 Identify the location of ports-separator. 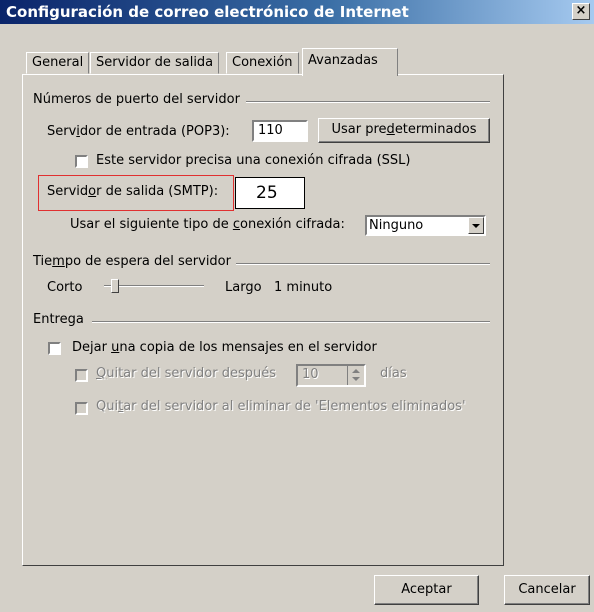
(368, 102).